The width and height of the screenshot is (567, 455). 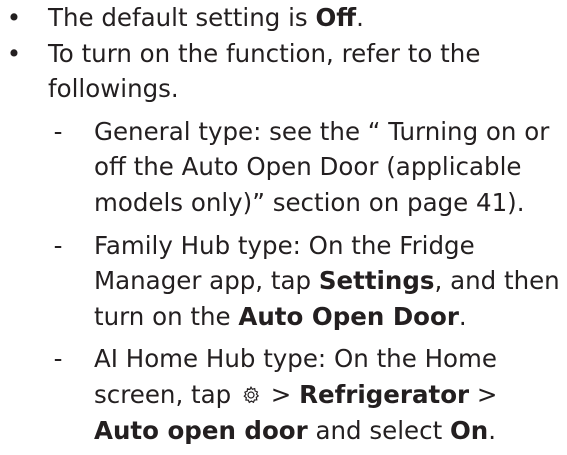 What do you see at coordinates (469, 430) in the screenshot?
I see `on-label: On` at bounding box center [469, 430].